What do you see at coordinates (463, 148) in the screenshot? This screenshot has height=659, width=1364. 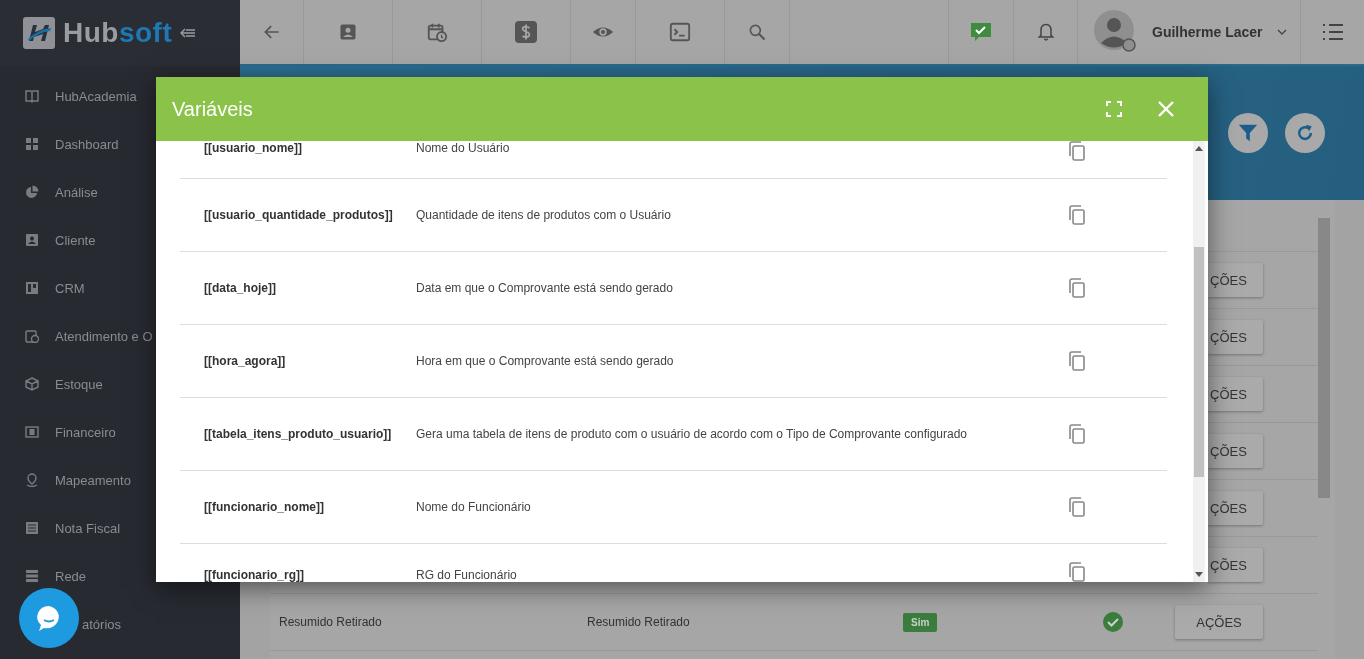 I see `variable-description: Nome do Usuário` at bounding box center [463, 148].